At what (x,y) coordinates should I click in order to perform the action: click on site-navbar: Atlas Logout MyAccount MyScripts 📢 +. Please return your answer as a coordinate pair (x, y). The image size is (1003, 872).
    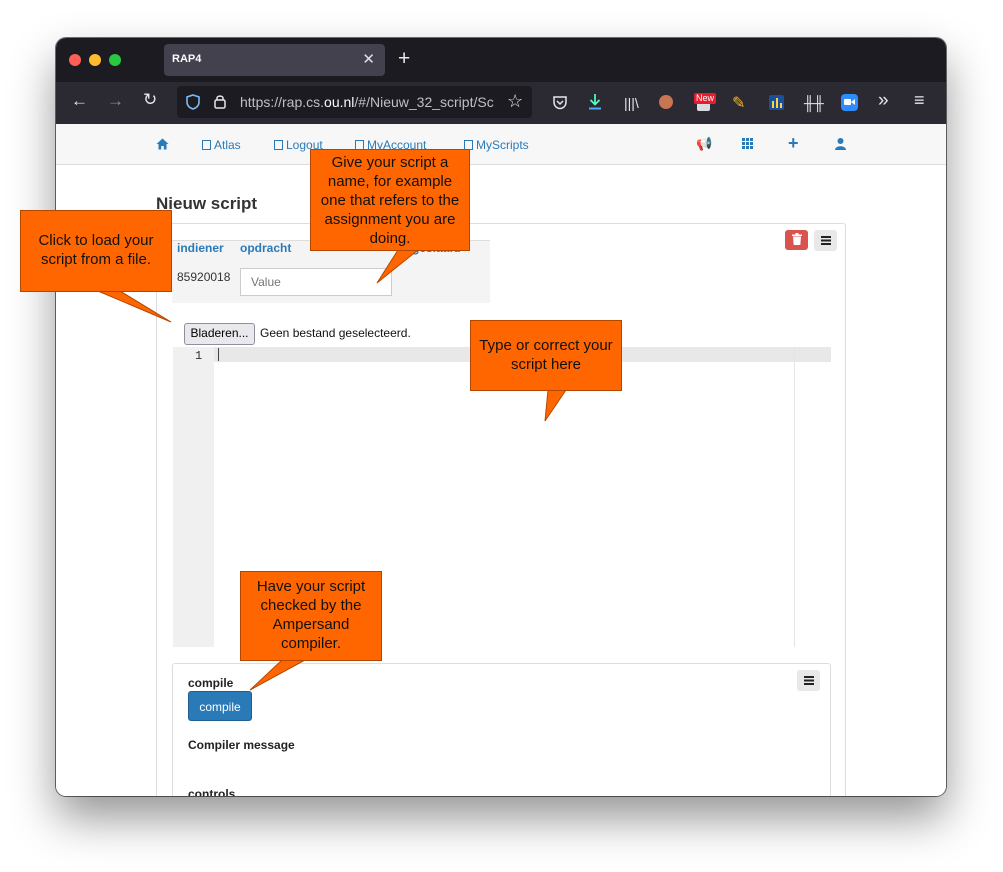
    Looking at the image, I should click on (501, 144).